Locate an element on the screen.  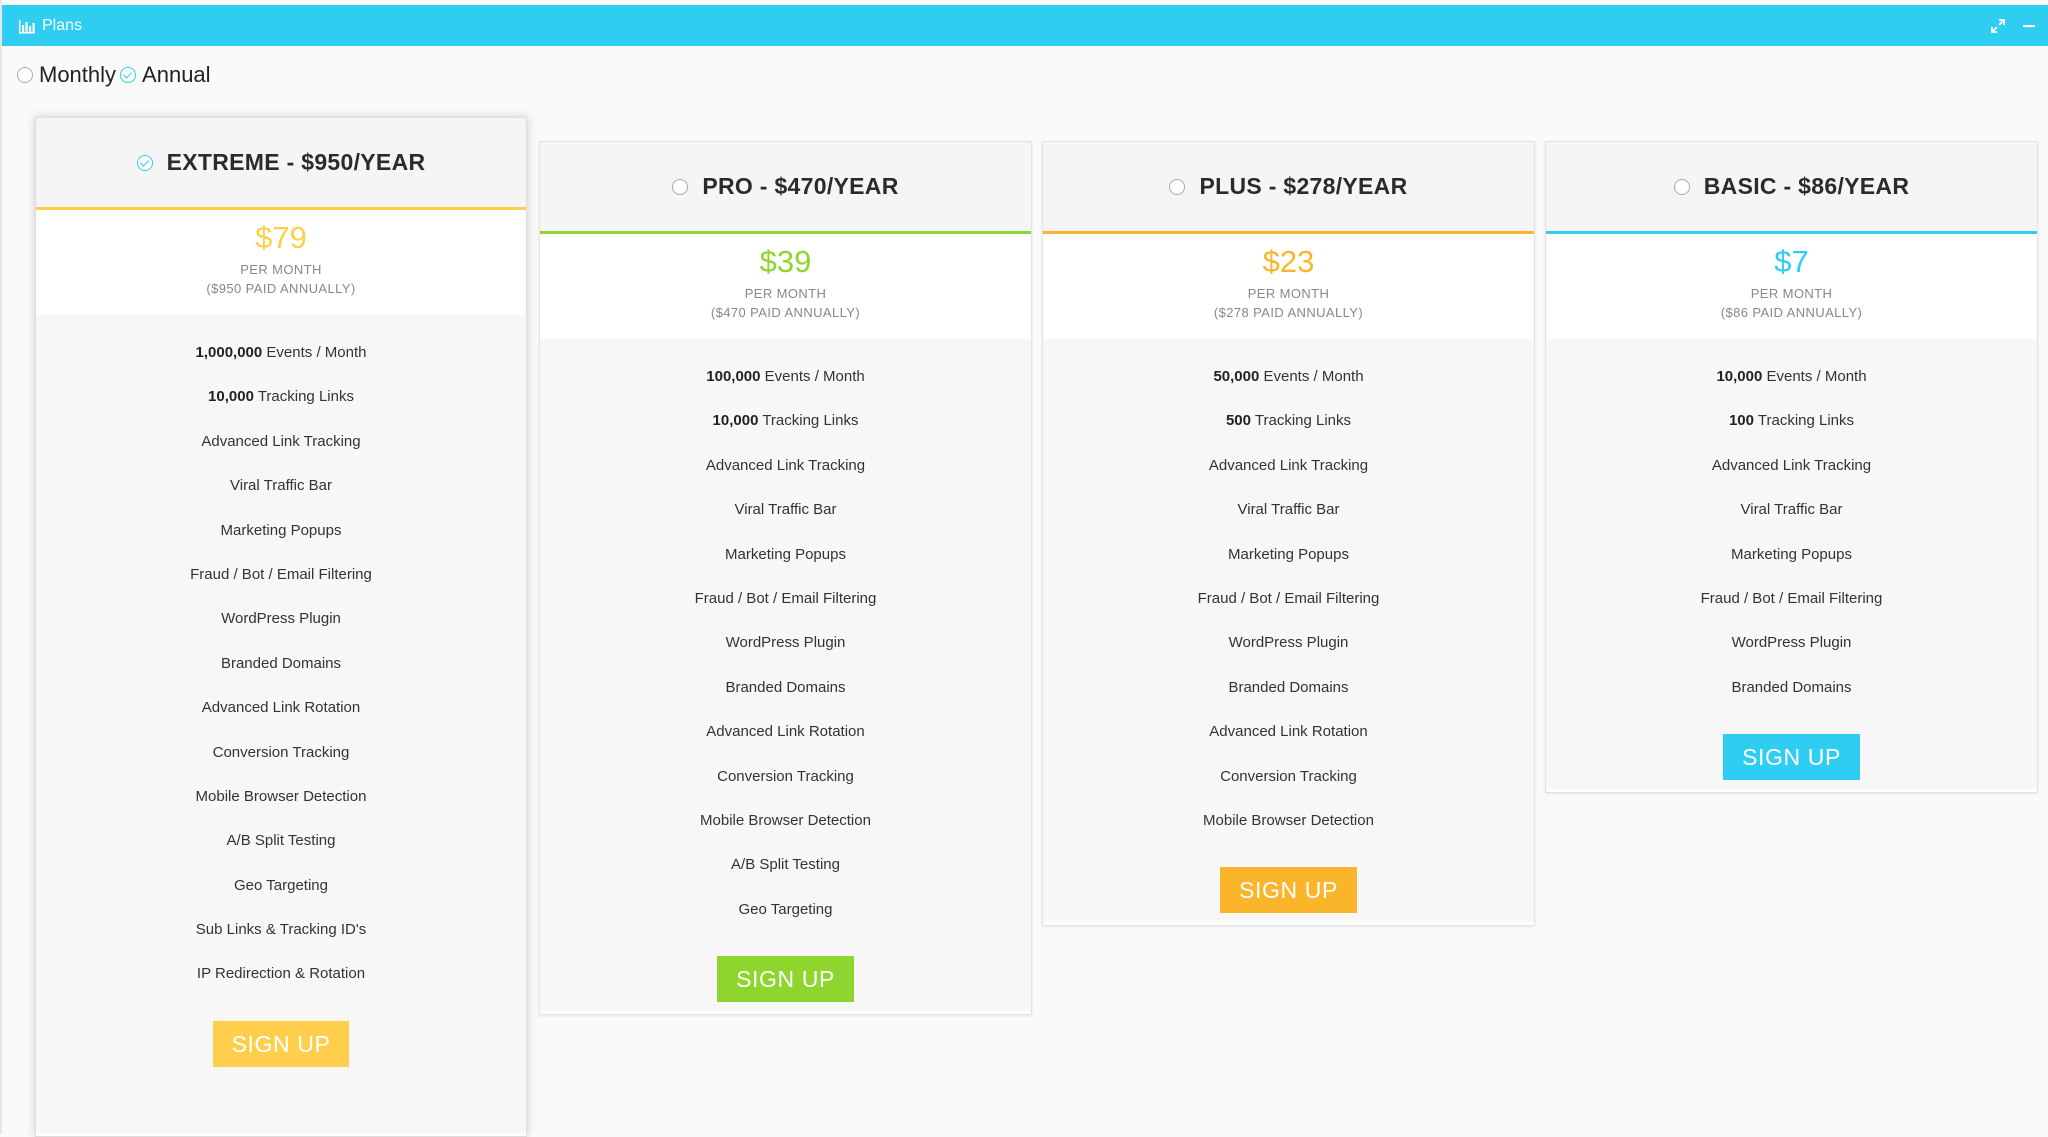
plan-header: PLUS - $278/YEAR is located at coordinates (1288, 188).